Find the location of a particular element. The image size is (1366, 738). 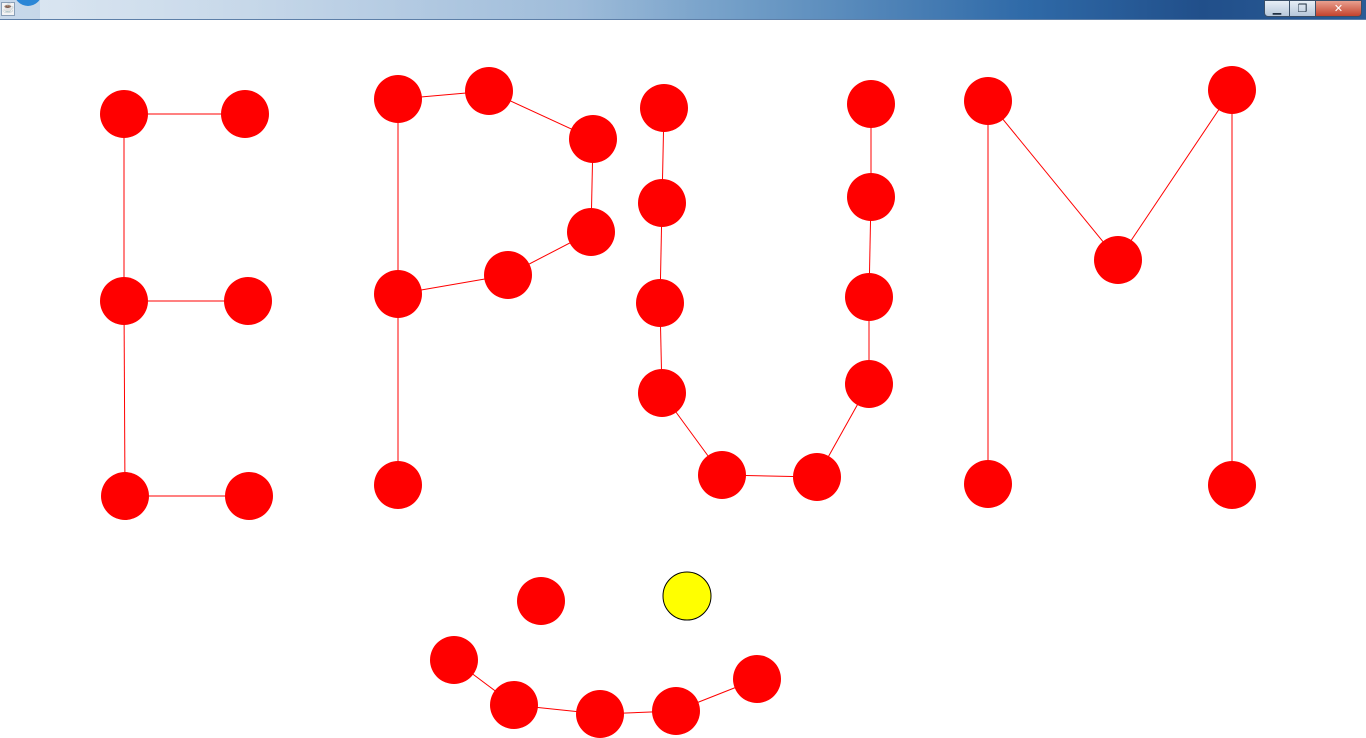

window-controls: ▁ ❐ ✕ is located at coordinates (1313, 8).